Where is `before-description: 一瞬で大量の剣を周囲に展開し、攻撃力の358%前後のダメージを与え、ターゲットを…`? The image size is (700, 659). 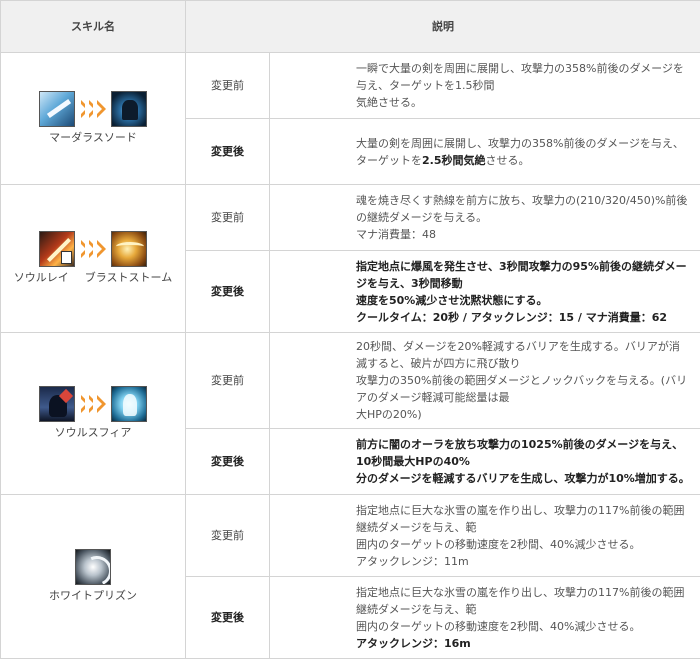
before-description: 一瞬で大量の剣を周囲に展開し、攻撃力の358%前後のダメージを与え、ターゲットを… is located at coordinates (485, 86).